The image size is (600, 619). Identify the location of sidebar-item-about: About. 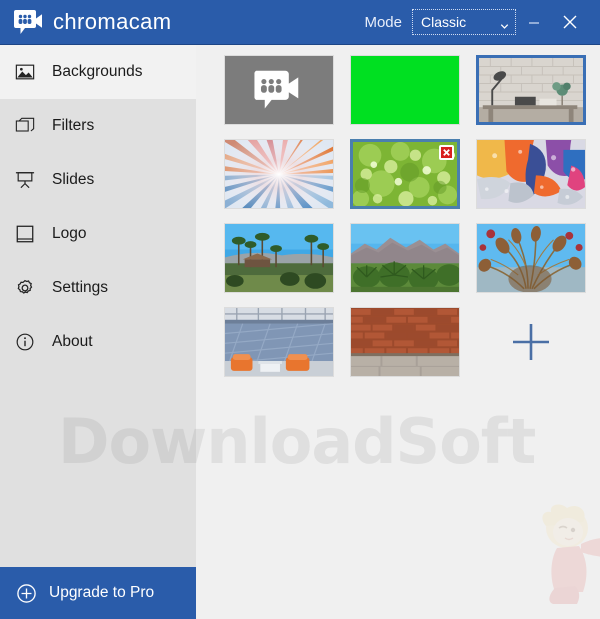
(98, 342).